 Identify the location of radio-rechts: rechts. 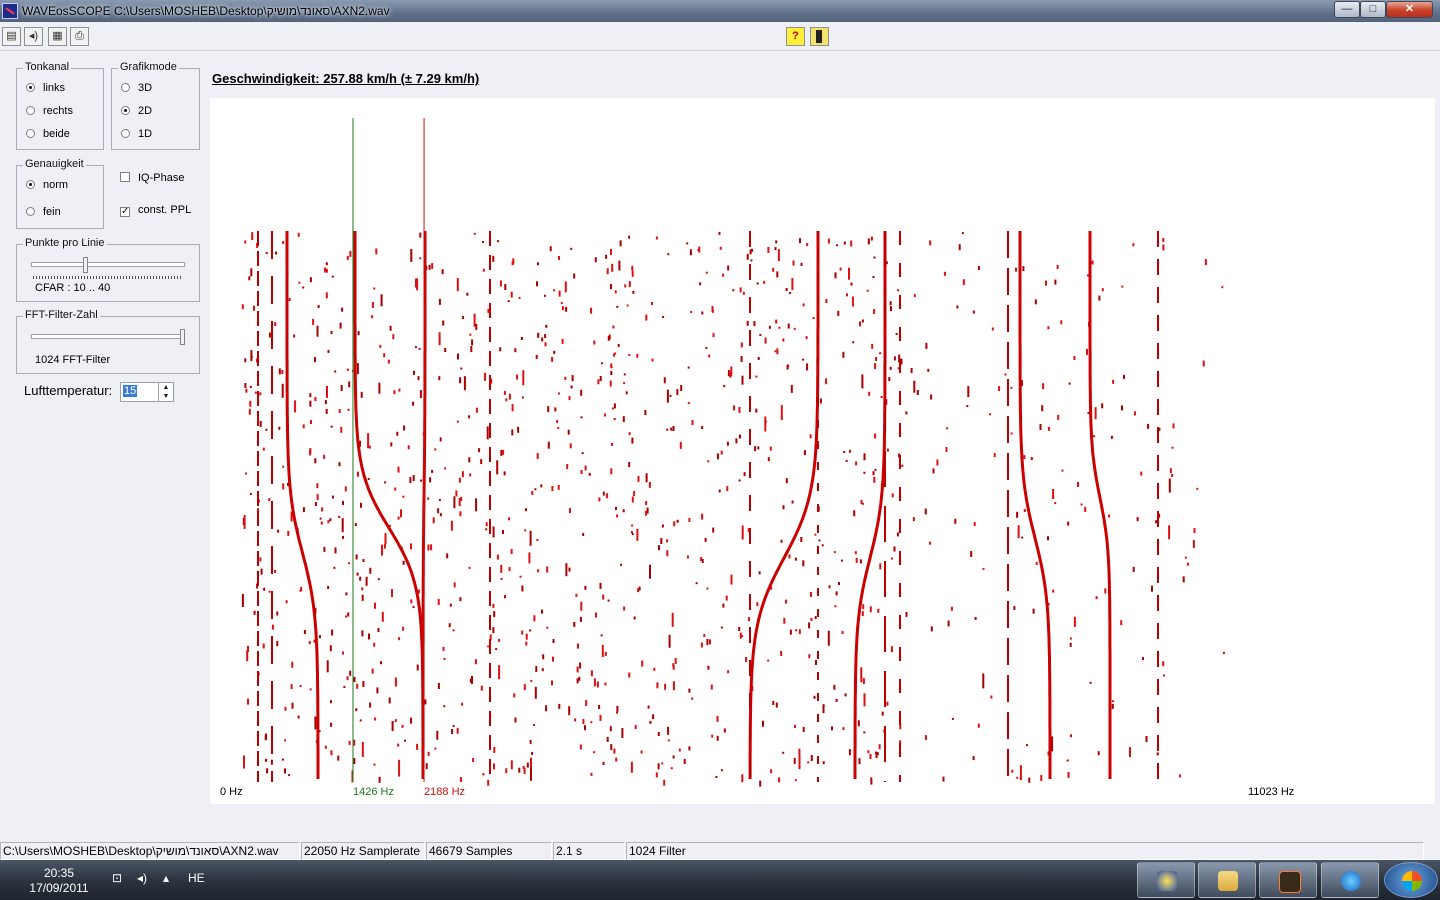
(49, 111).